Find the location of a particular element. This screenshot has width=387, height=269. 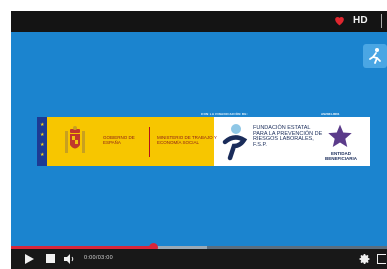

fullscreen-icon is located at coordinates (381, 259).